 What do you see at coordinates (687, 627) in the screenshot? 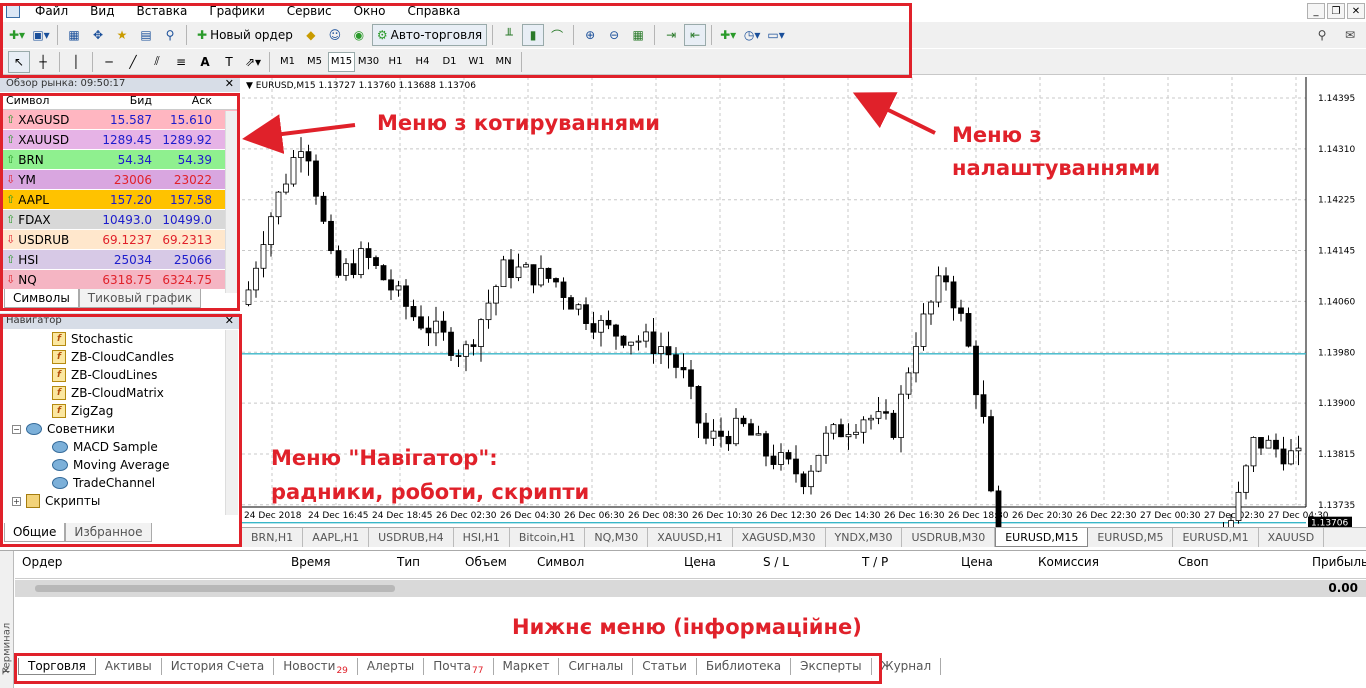
I see `annotation-bottom: Нижнє меню (інформаційне)` at bounding box center [687, 627].